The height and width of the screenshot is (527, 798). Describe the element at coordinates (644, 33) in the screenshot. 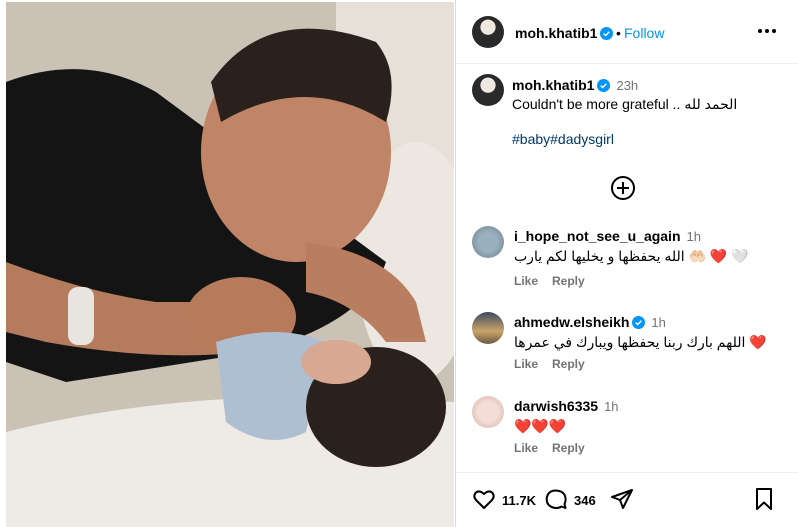

I see `follow-button: Follow` at that location.